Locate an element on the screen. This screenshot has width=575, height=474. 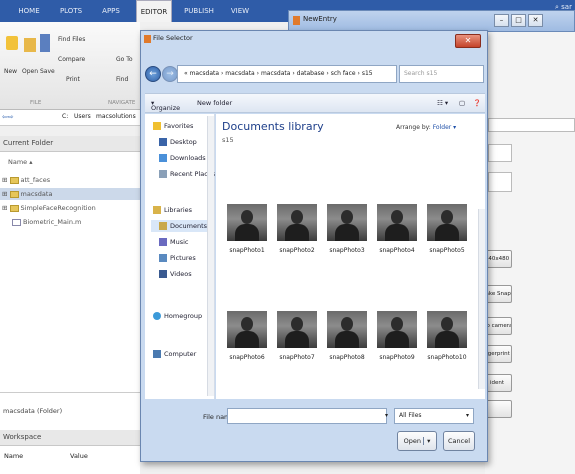
file-label: snapPhoto6 is located at coordinates (247, 357).